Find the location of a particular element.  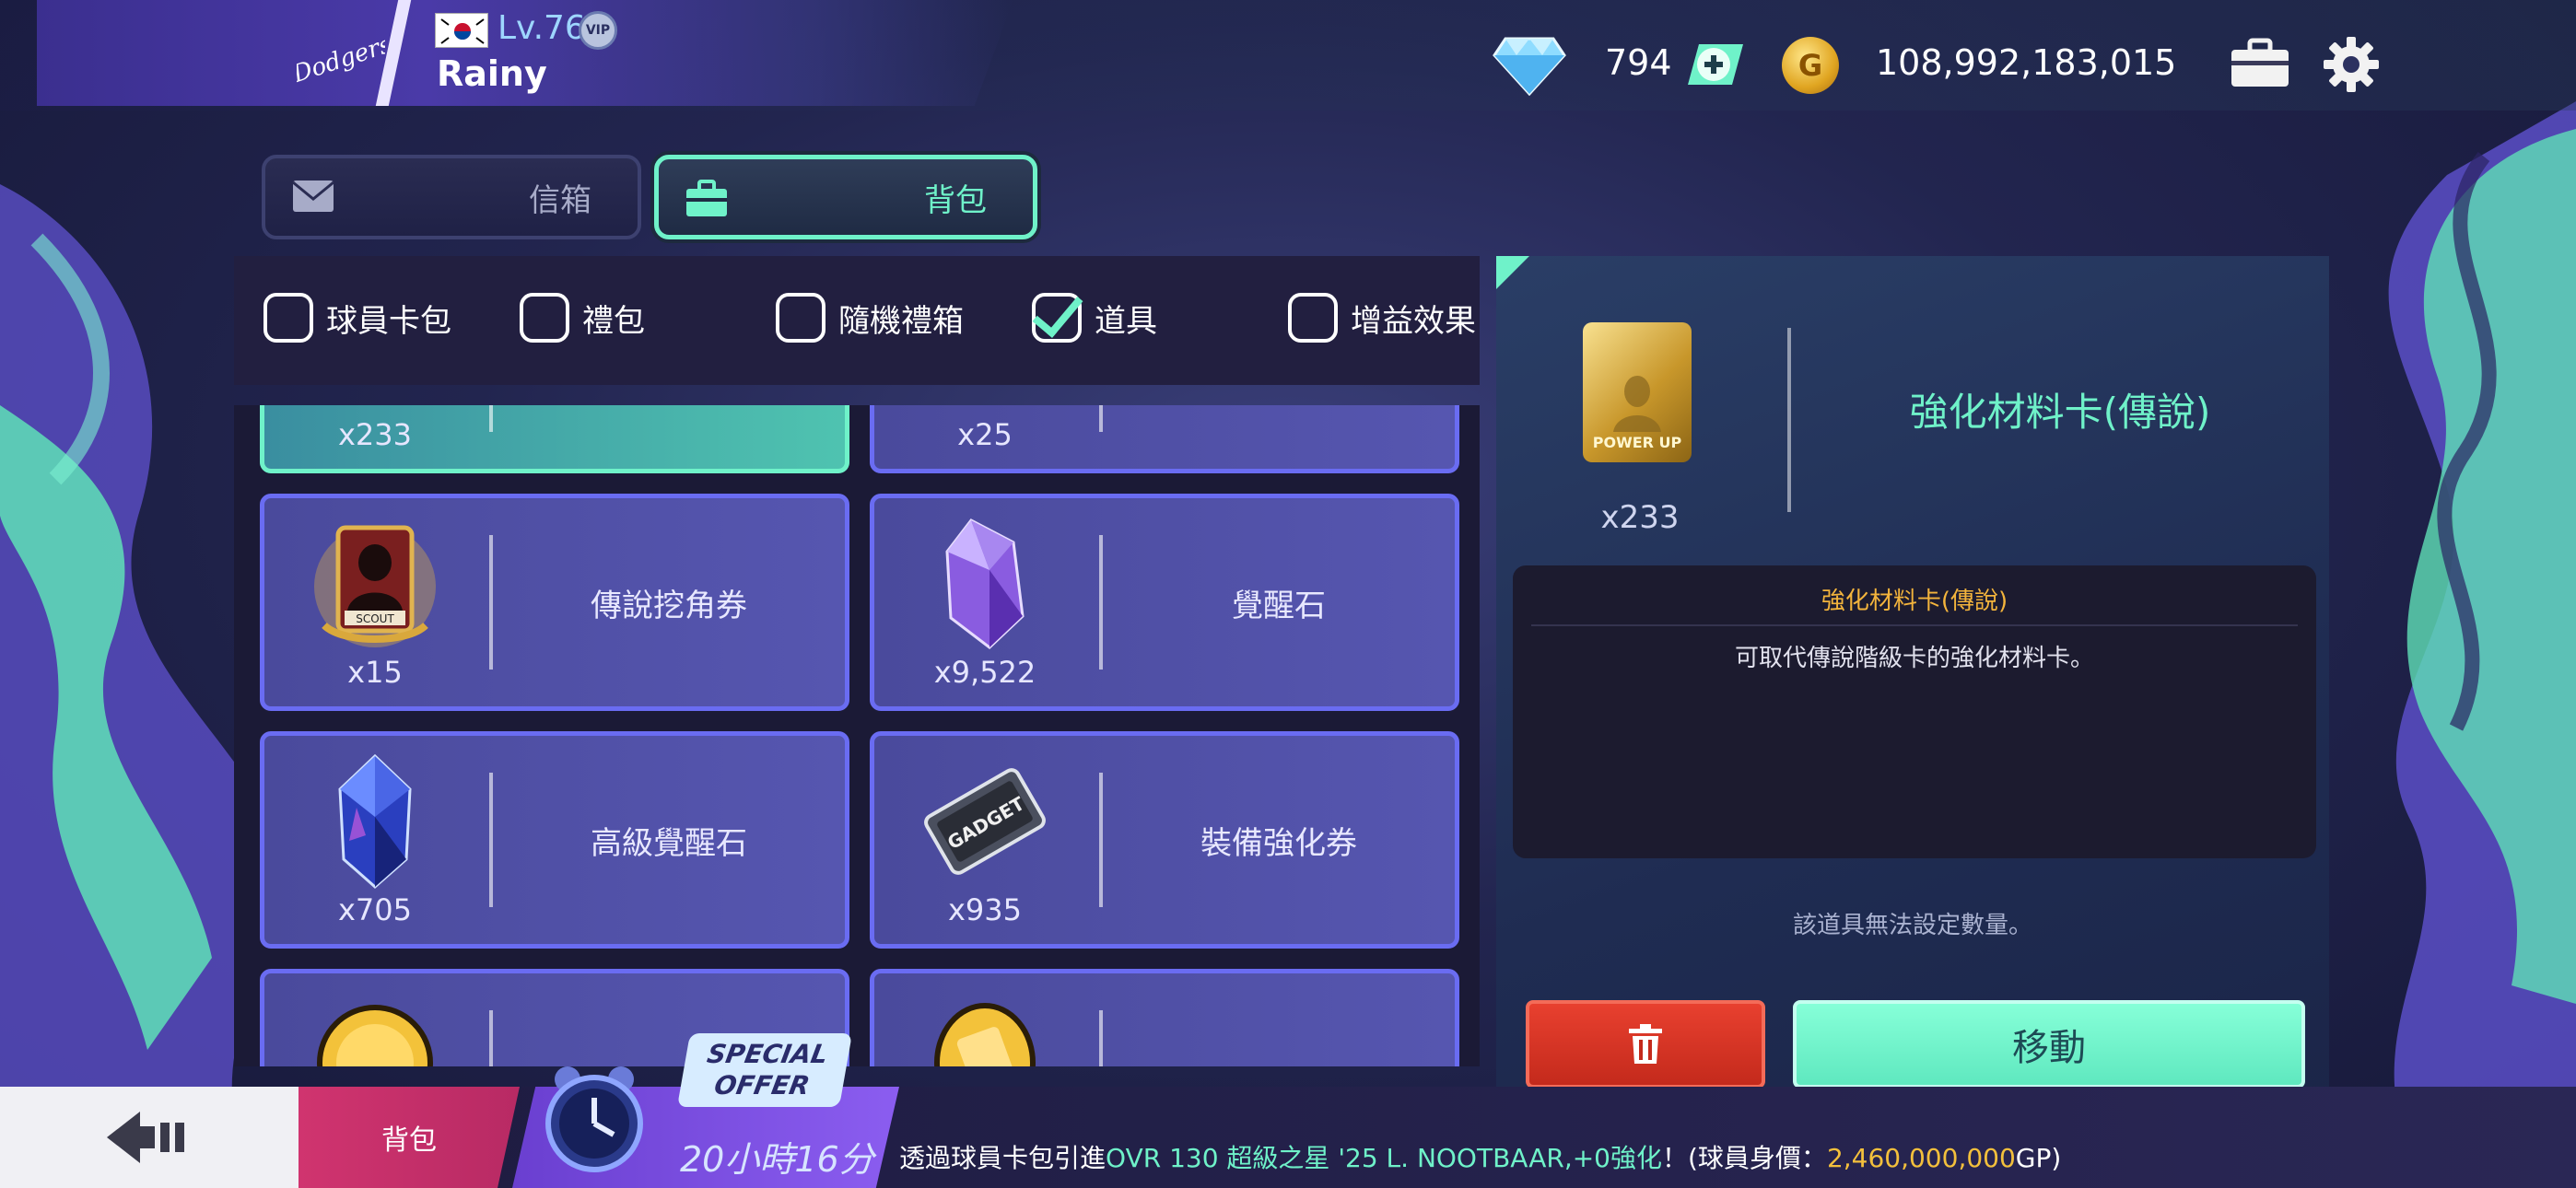

item-qty: x233 is located at coordinates (374, 434).